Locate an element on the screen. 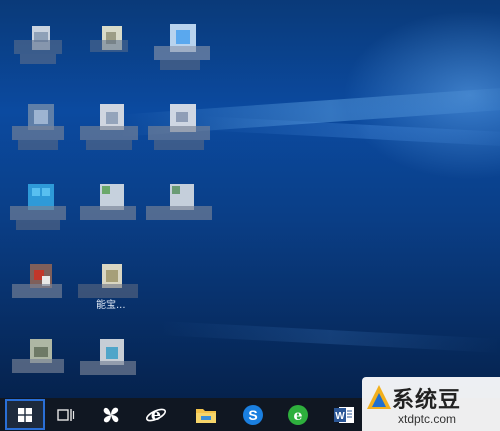 This screenshot has height=431, width=500. folder-icon is located at coordinates (206, 415).